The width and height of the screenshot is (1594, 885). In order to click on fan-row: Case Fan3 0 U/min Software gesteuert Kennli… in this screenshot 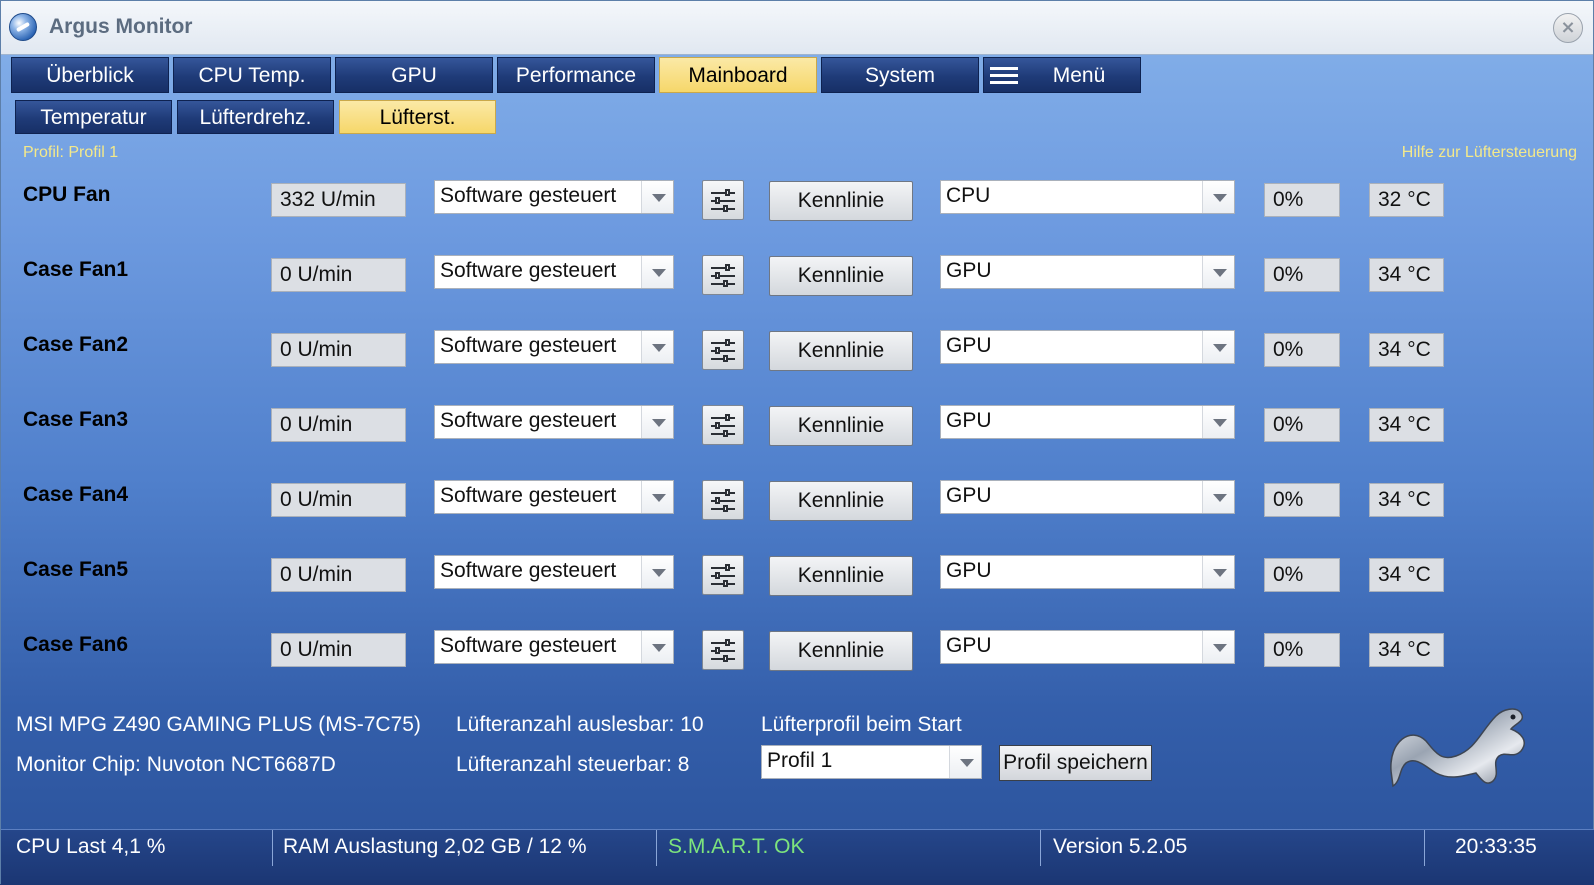, I will do `click(797, 424)`.